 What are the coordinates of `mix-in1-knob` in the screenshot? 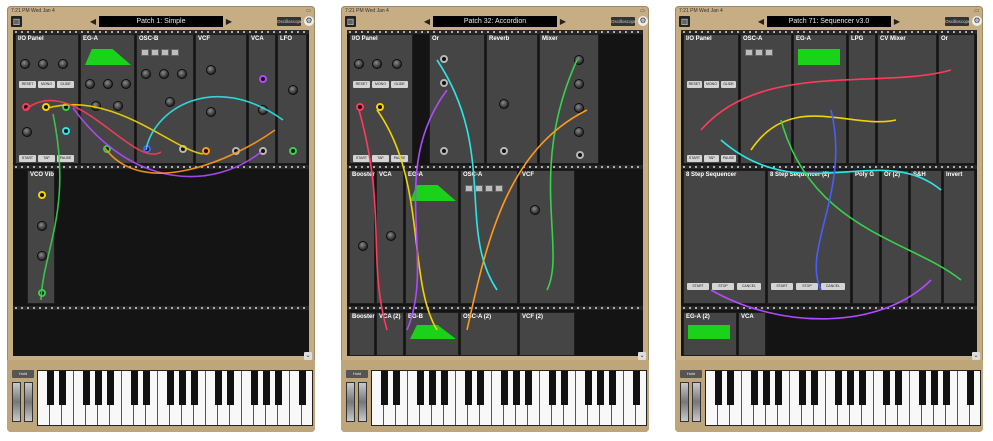 It's located at (579, 60).